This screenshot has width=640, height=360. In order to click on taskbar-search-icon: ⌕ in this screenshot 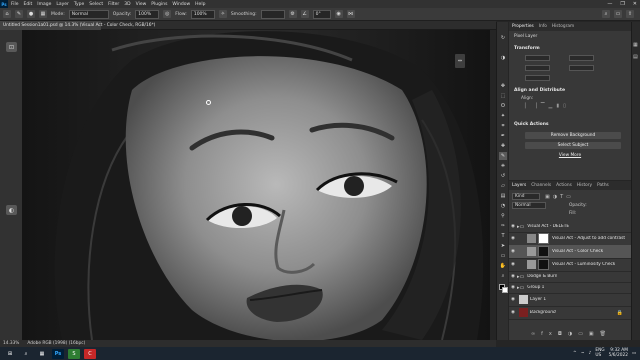, I will do `click(26, 354)`.